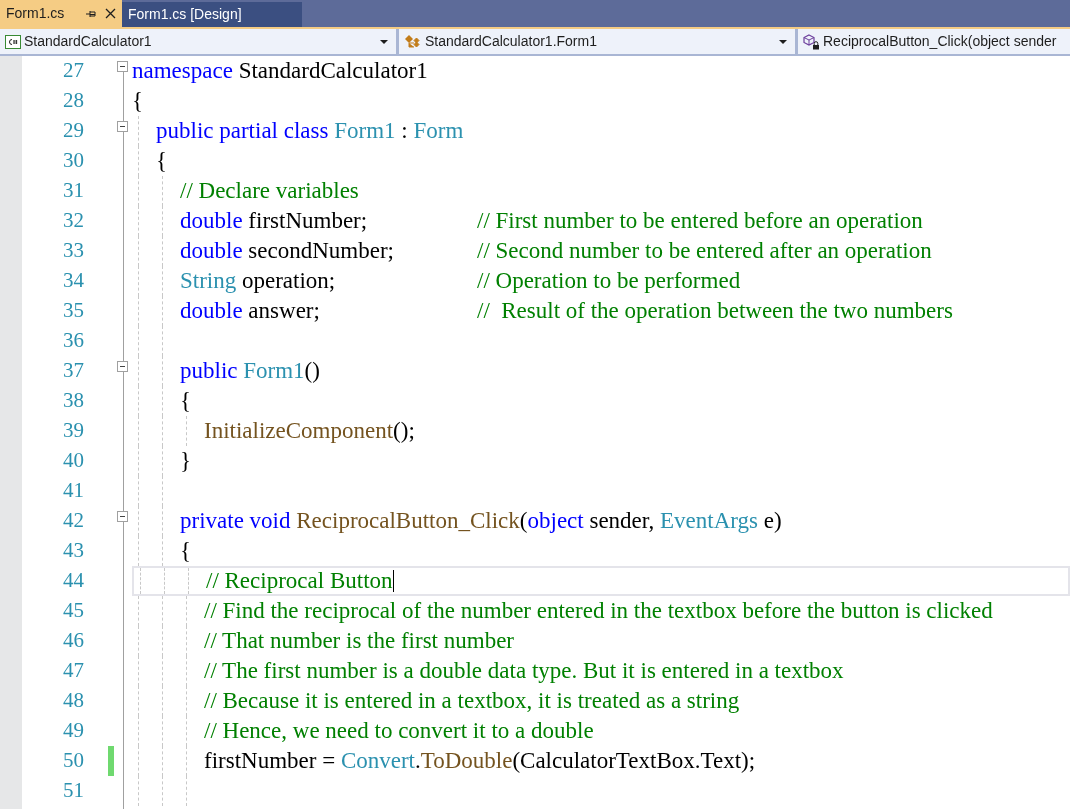  Describe the element at coordinates (73, 491) in the screenshot. I see `line-number: 41` at that location.